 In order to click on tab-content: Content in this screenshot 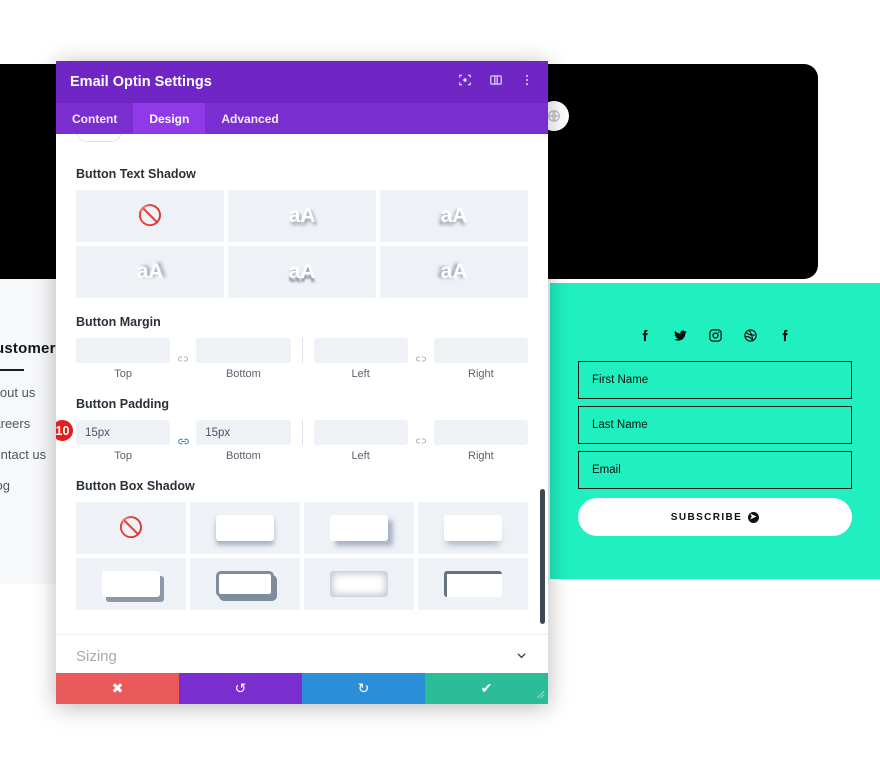, I will do `click(94, 118)`.